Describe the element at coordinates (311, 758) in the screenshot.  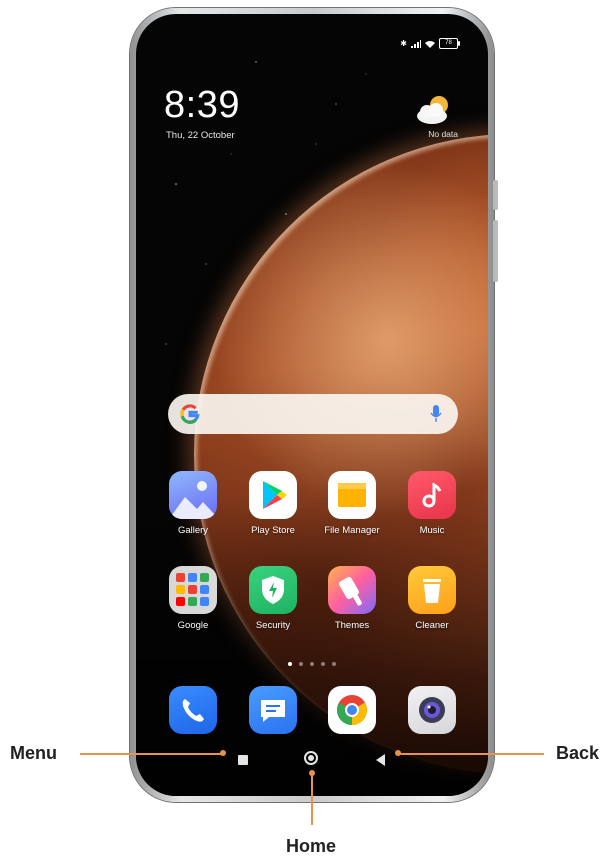
I see `nav-home-button` at that location.